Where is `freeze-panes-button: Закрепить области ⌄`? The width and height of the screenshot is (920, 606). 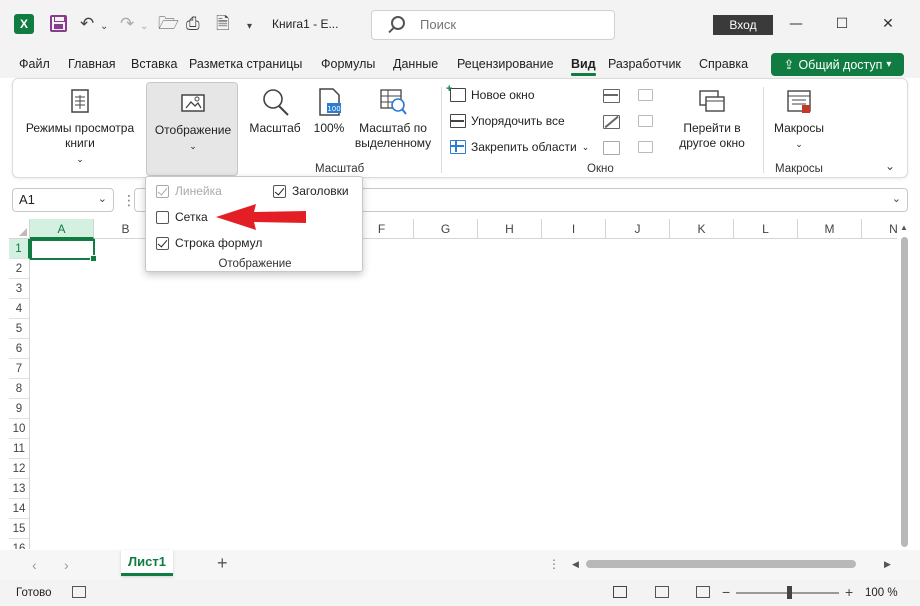 freeze-panes-button: Закрепить области ⌄ is located at coordinates (519, 147).